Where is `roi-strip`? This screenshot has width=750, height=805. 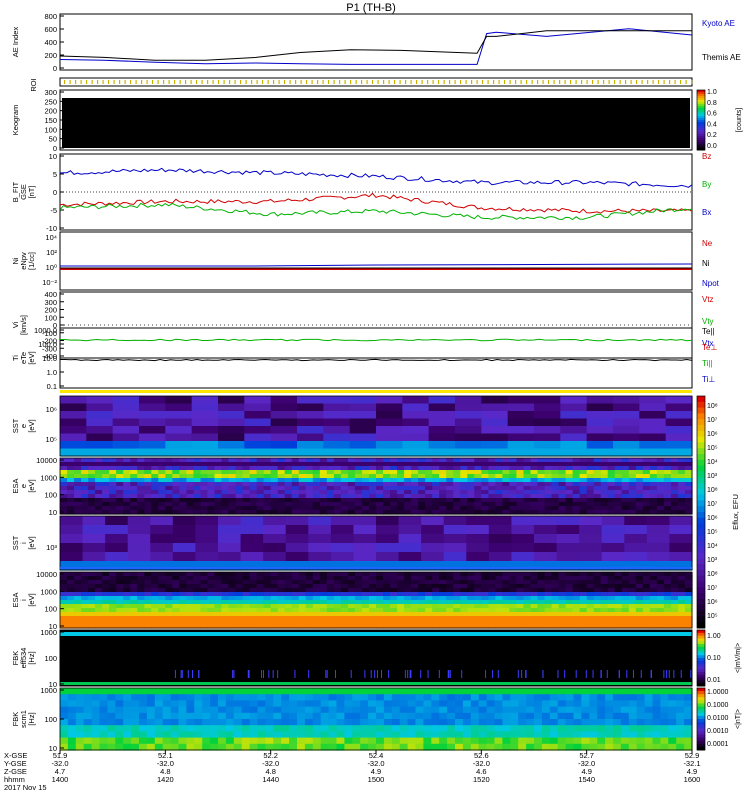 roi-strip is located at coordinates (376, 82).